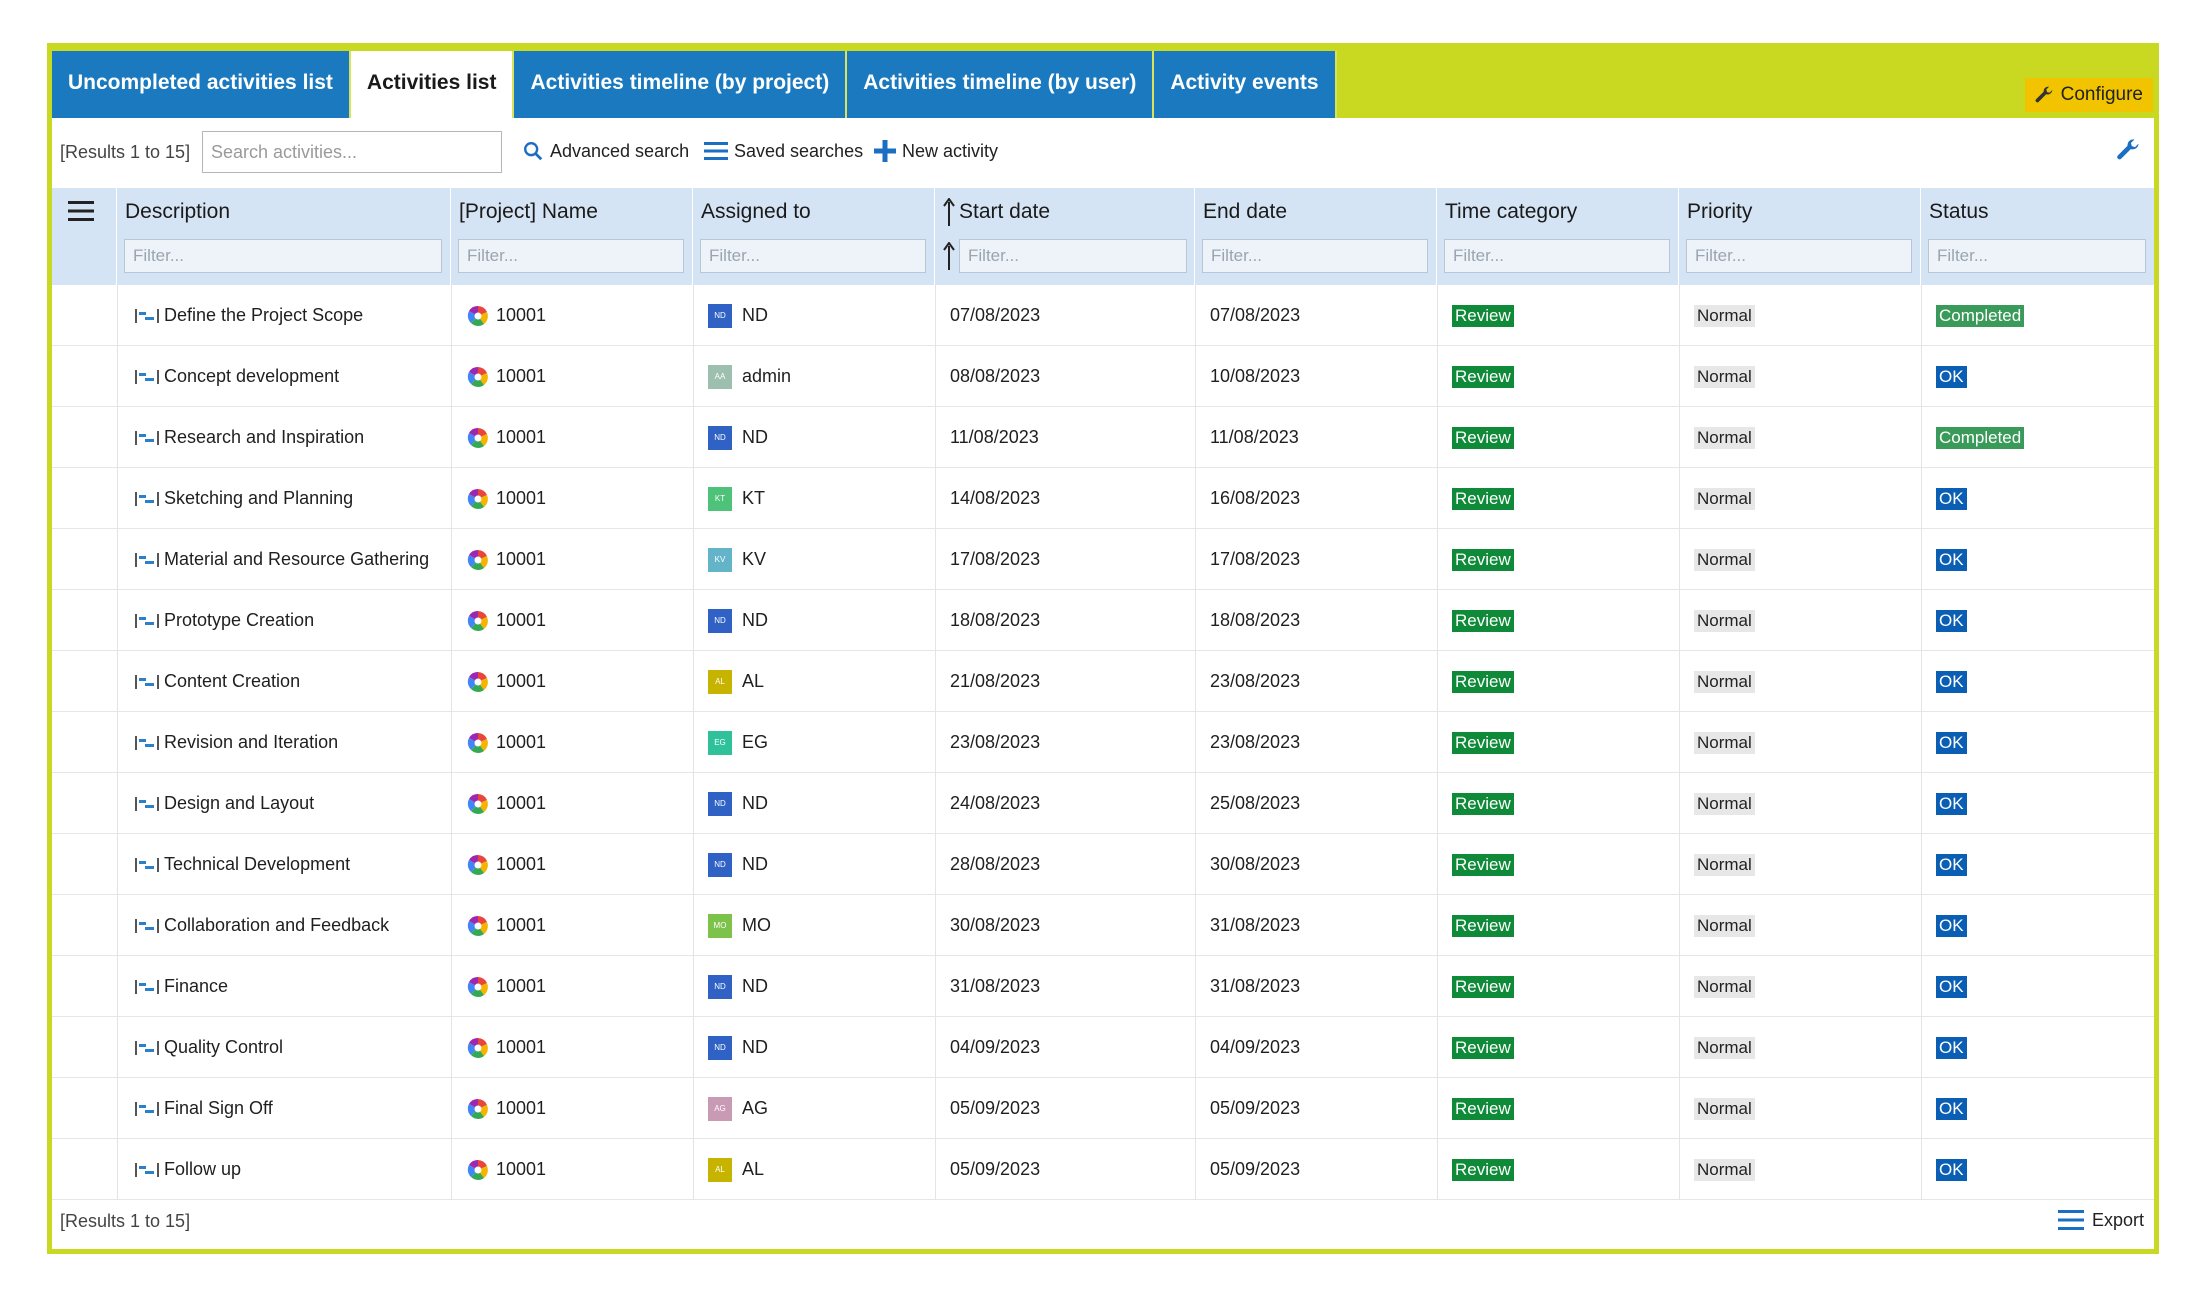  What do you see at coordinates (2037, 256) in the screenshot?
I see `filter-status` at bounding box center [2037, 256].